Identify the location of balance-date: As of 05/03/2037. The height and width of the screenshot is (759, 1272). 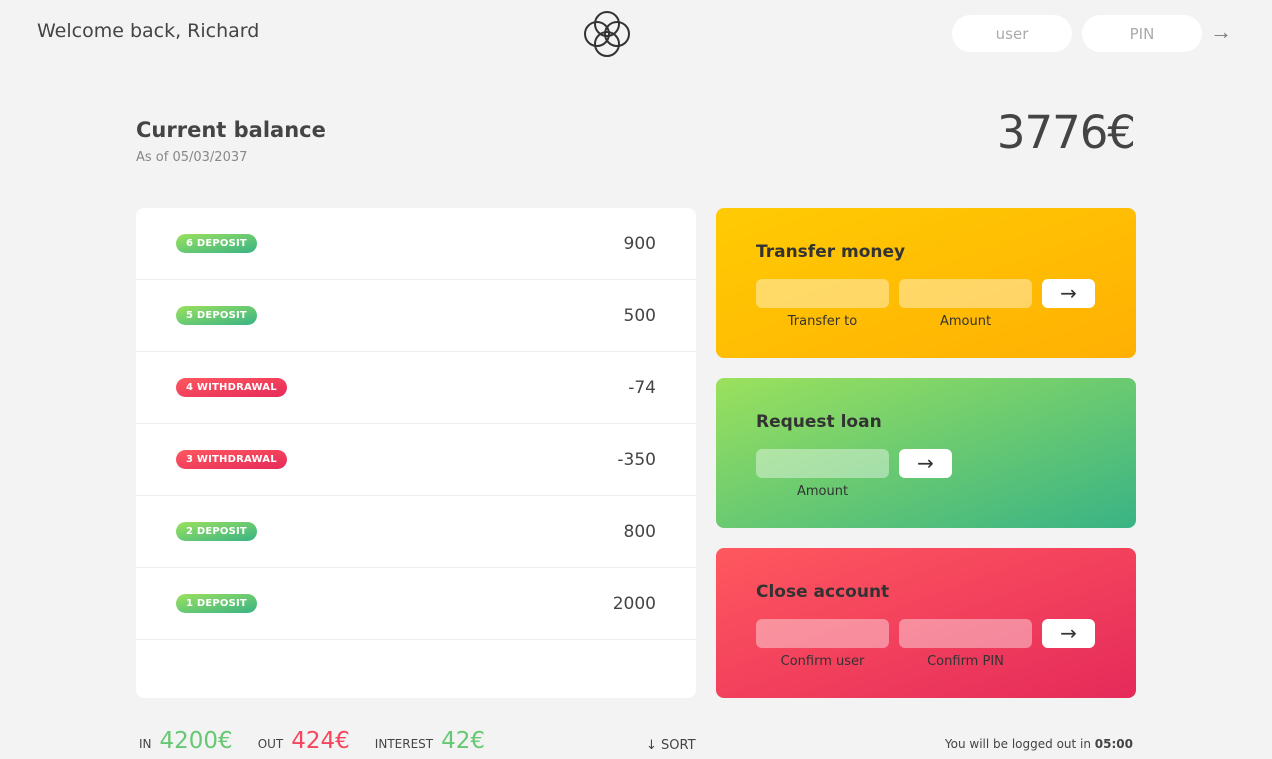
(192, 157).